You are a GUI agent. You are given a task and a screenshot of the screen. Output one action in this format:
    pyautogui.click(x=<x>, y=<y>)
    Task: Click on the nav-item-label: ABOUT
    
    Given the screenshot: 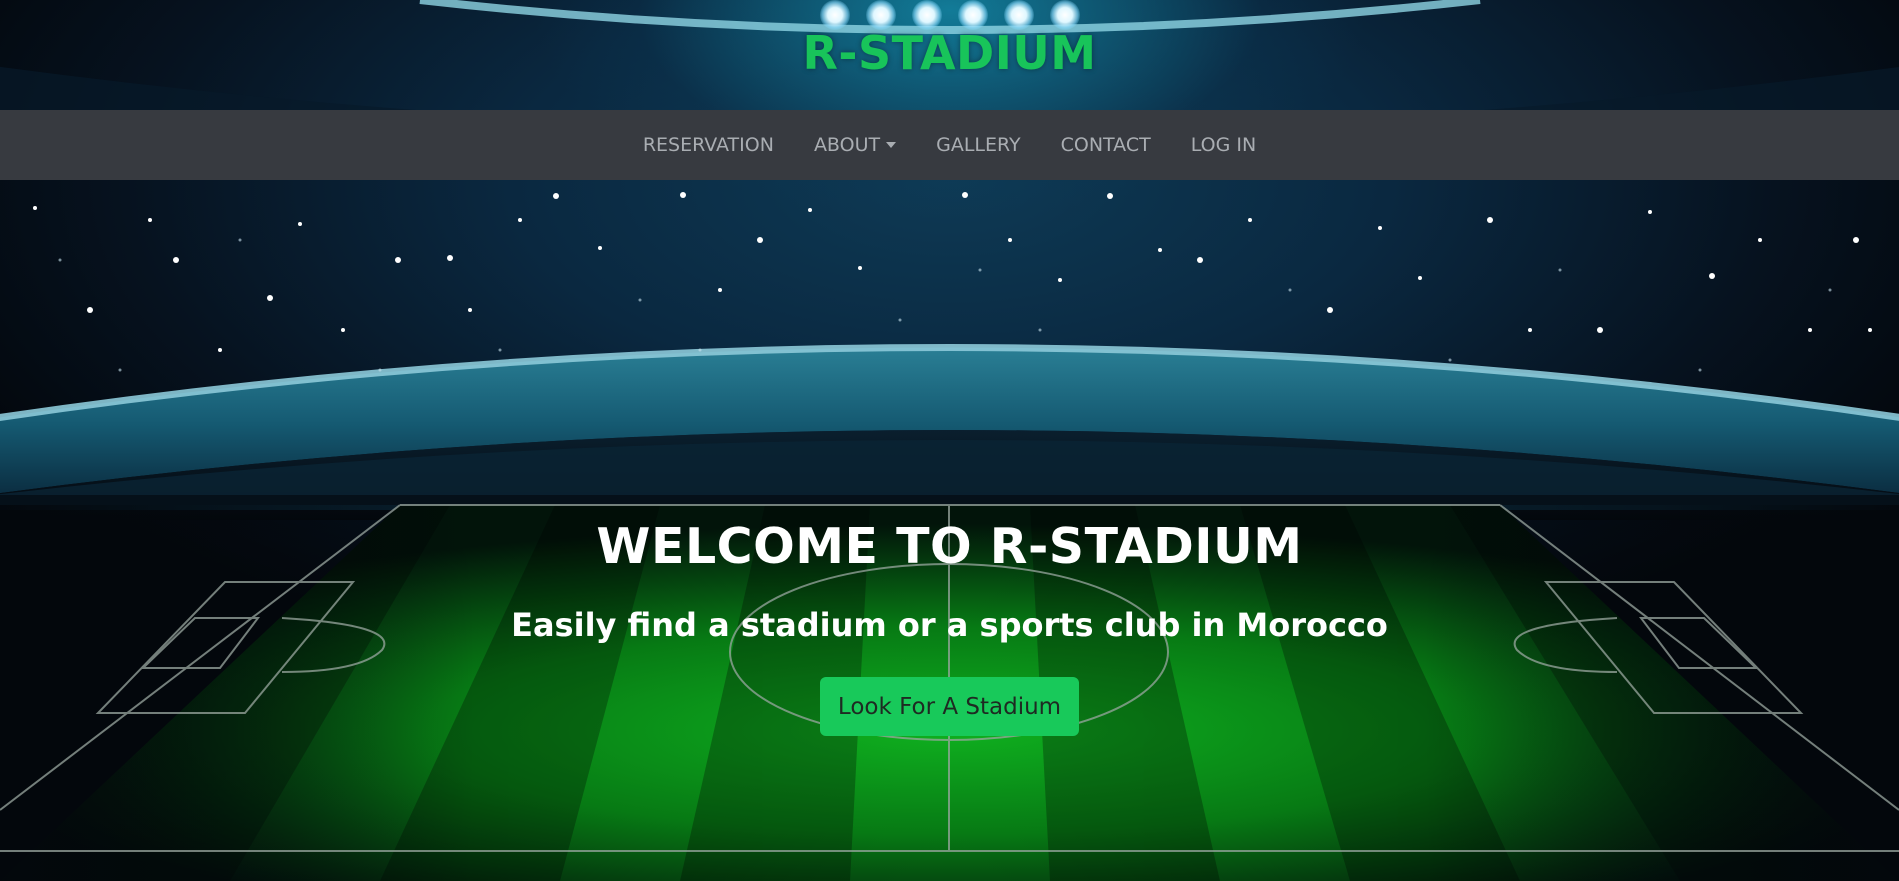 What is the action you would take?
    pyautogui.click(x=847, y=145)
    